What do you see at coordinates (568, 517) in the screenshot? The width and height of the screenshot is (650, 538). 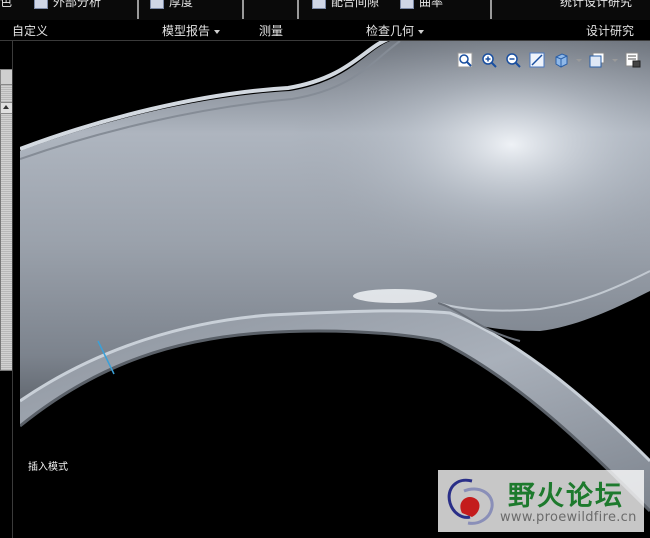 I see `watermark-url: www.proewildfire.cn` at bounding box center [568, 517].